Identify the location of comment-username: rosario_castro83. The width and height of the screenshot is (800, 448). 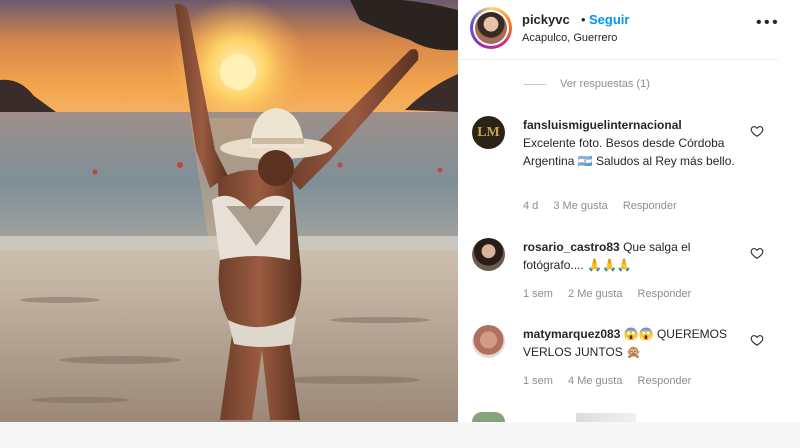
(571, 247).